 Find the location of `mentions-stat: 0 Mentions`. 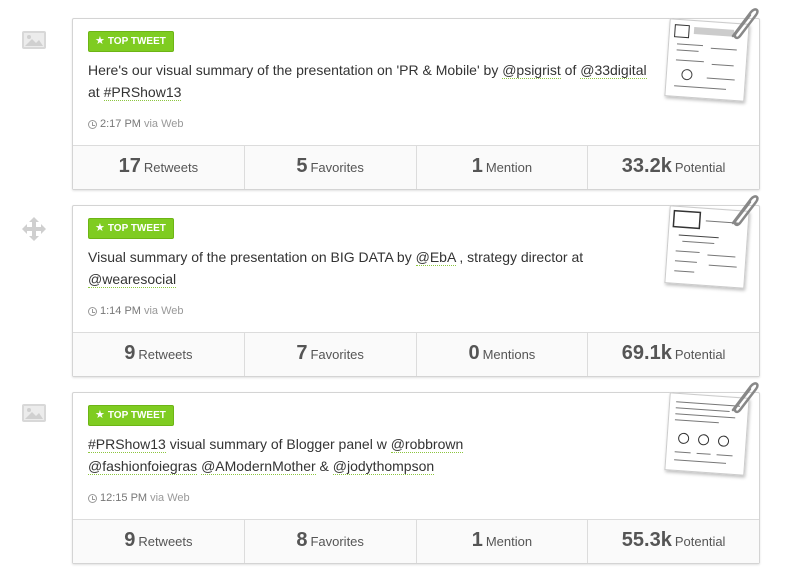

mentions-stat: 0 Mentions is located at coordinates (503, 354).